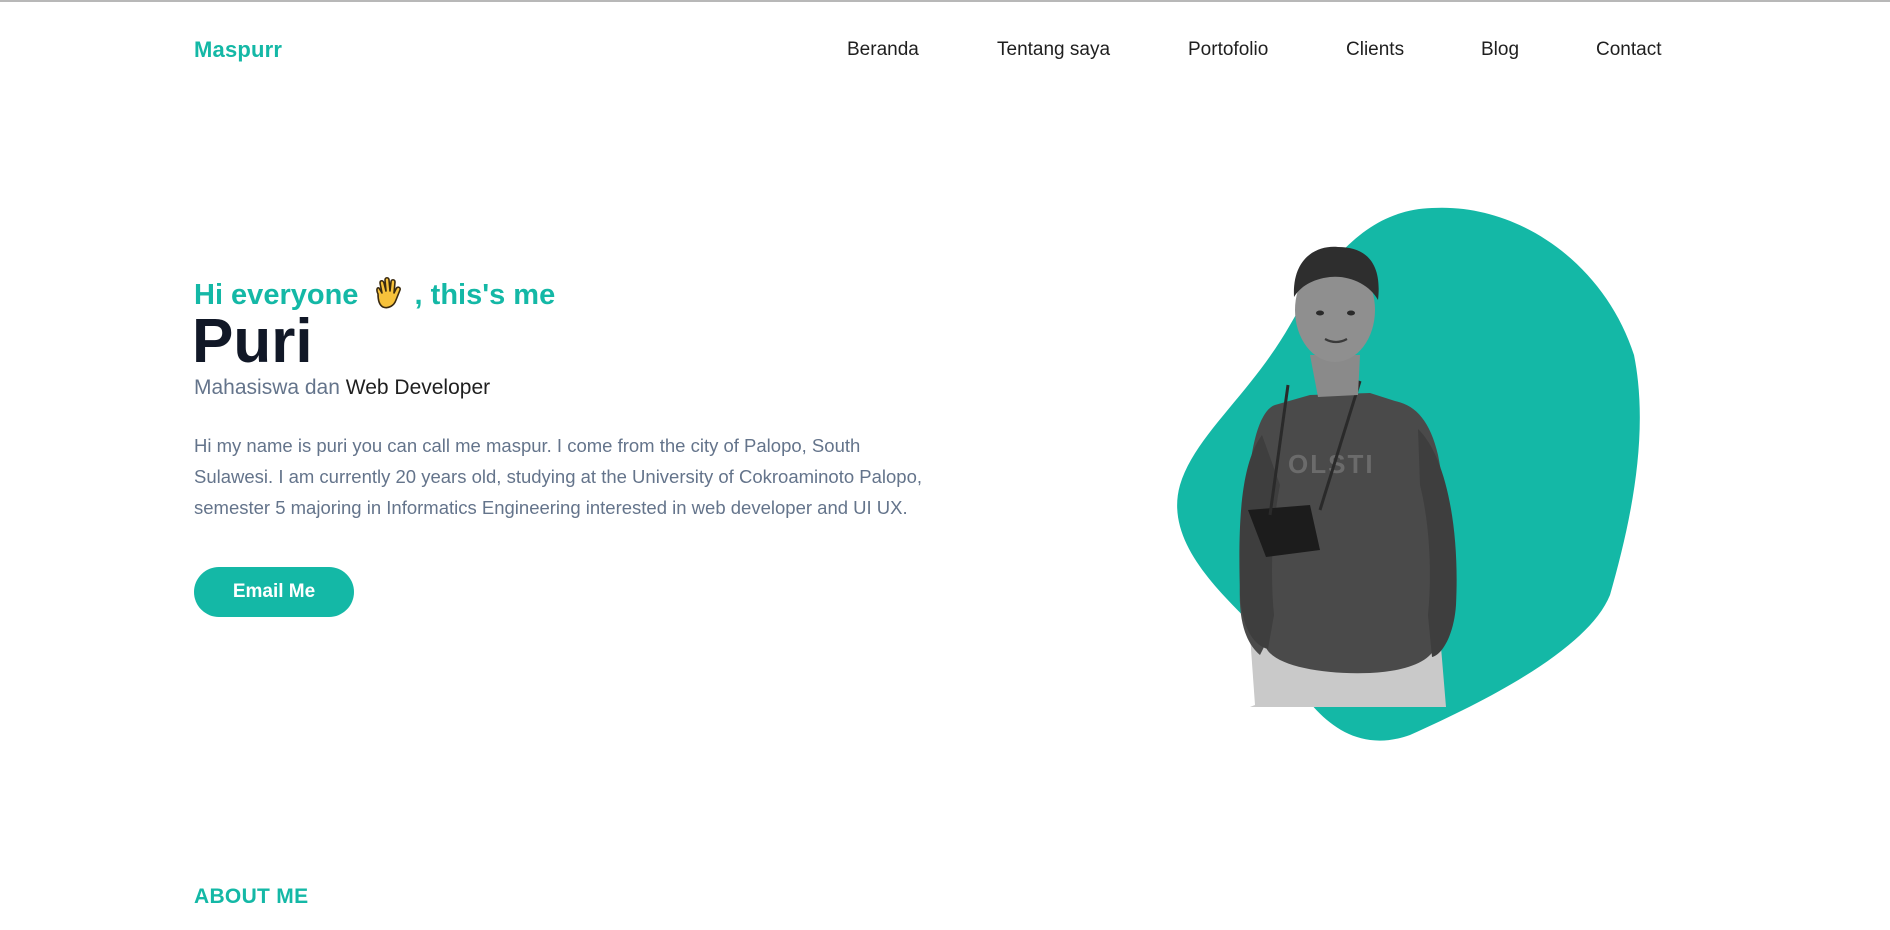 The image size is (1890, 930). I want to click on nav-item-portofolio: Portofolio, so click(1228, 50).